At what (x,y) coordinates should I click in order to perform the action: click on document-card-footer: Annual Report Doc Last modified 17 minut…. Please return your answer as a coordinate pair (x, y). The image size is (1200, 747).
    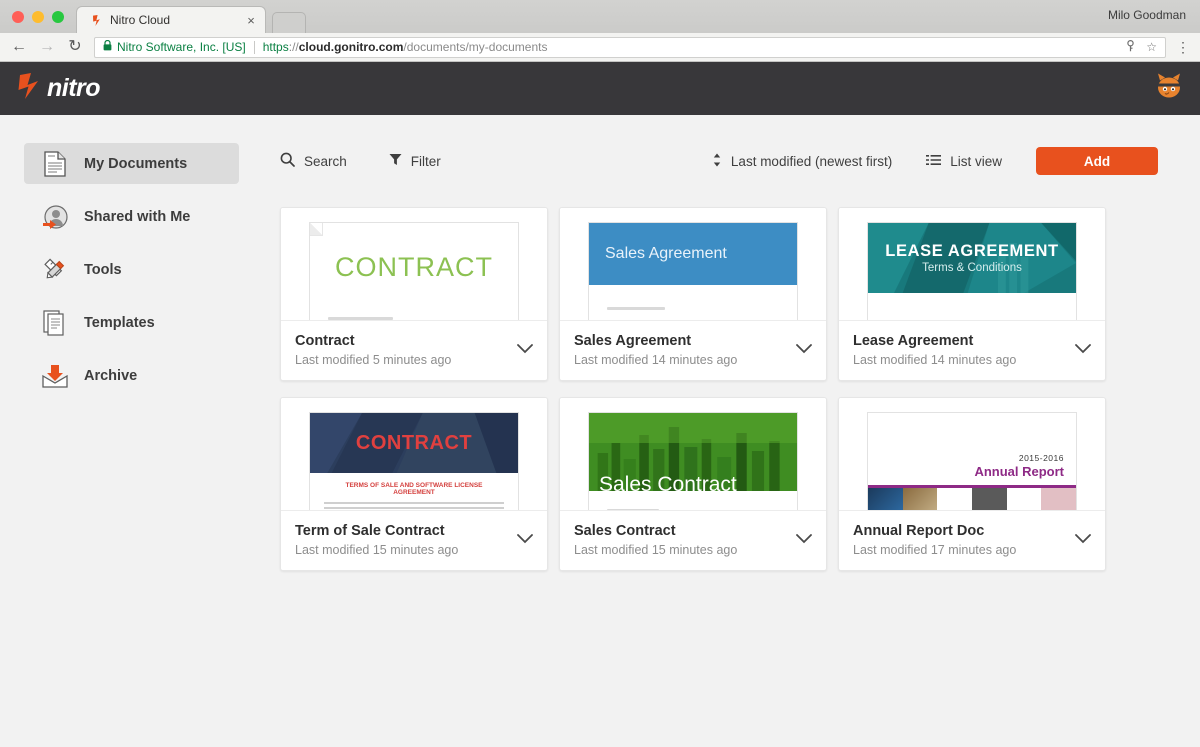
    Looking at the image, I should click on (972, 540).